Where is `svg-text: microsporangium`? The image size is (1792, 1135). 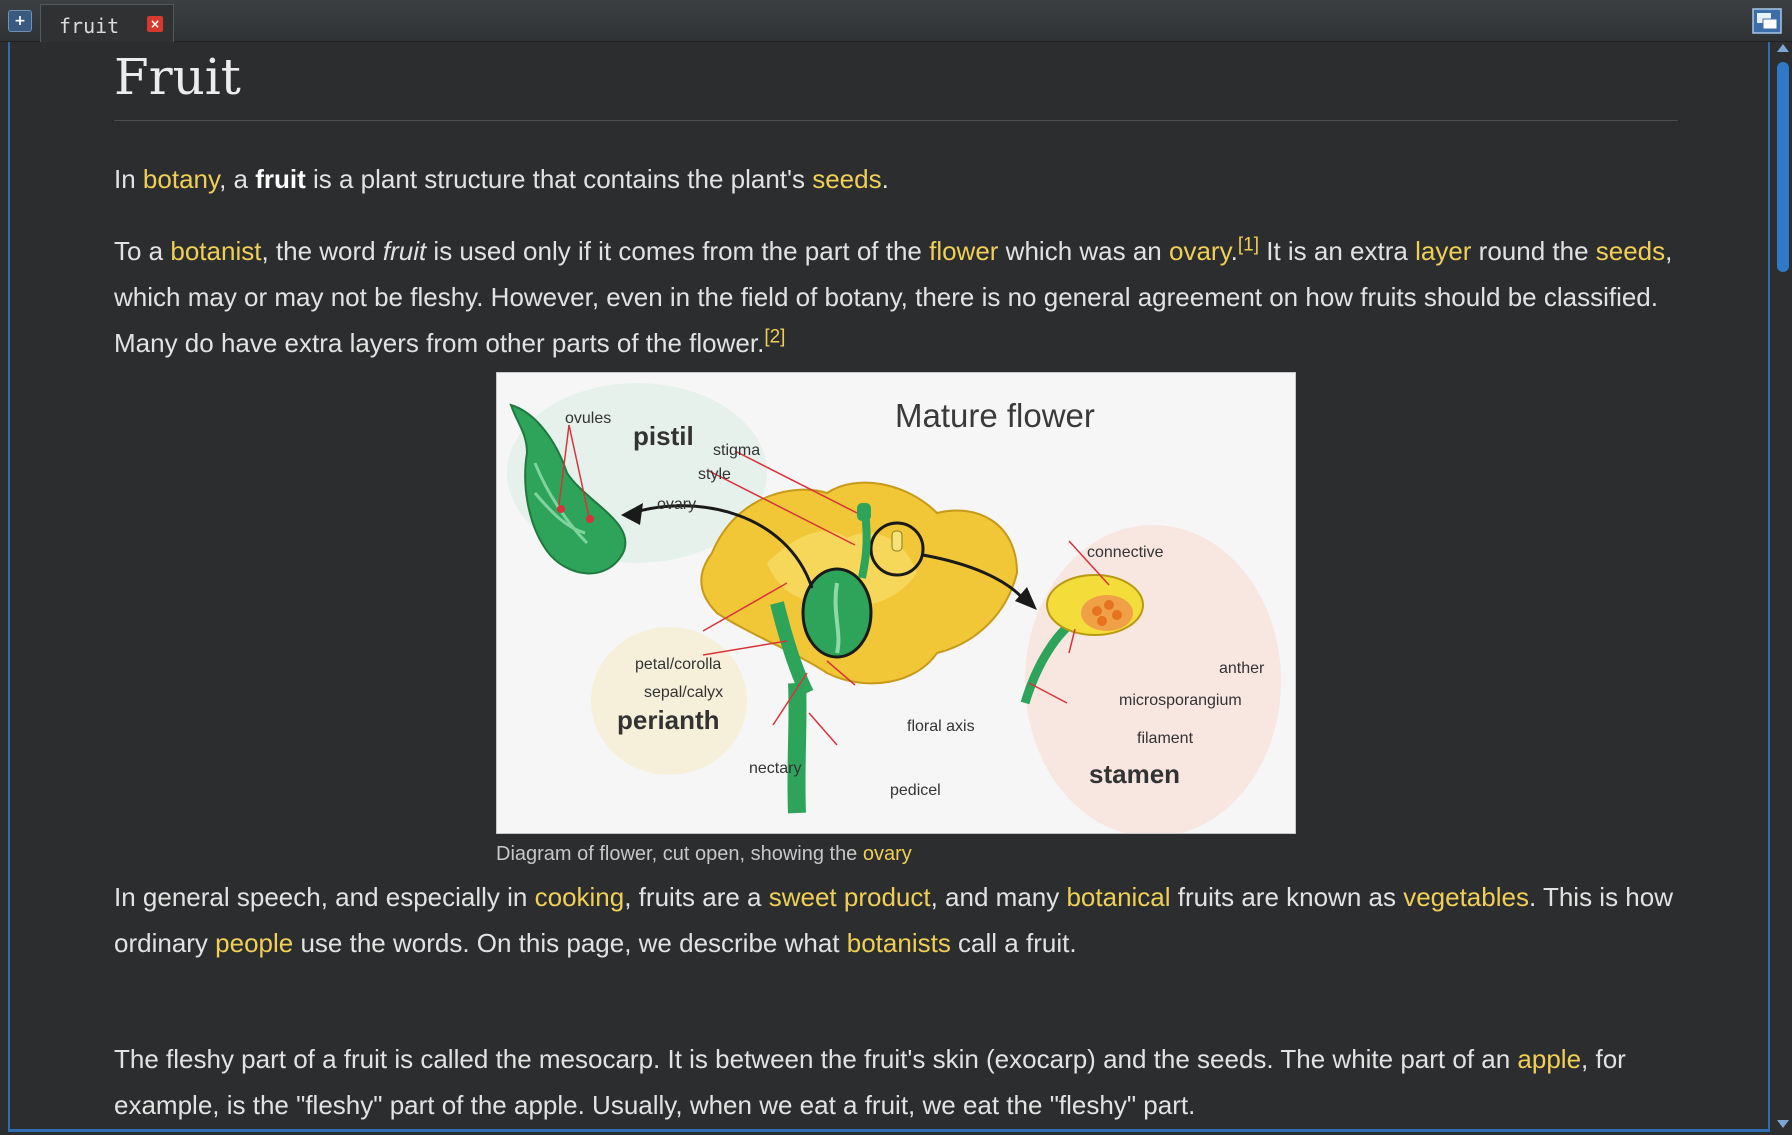
svg-text: microsporangium is located at coordinates (1180, 700).